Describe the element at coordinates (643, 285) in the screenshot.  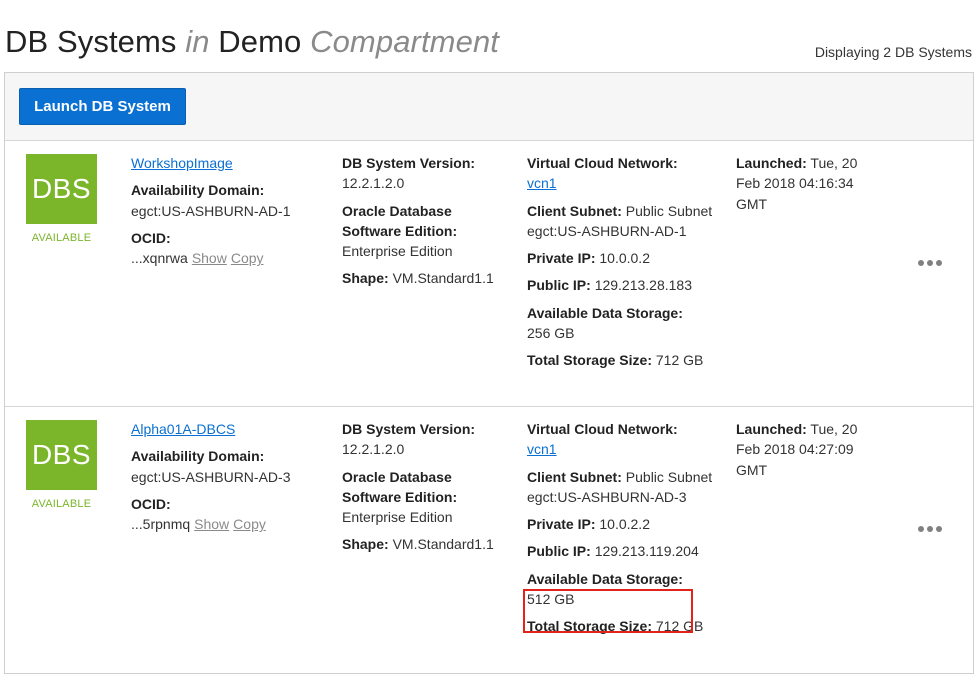
I see `public-ip-value: 129.213.28.183` at that location.